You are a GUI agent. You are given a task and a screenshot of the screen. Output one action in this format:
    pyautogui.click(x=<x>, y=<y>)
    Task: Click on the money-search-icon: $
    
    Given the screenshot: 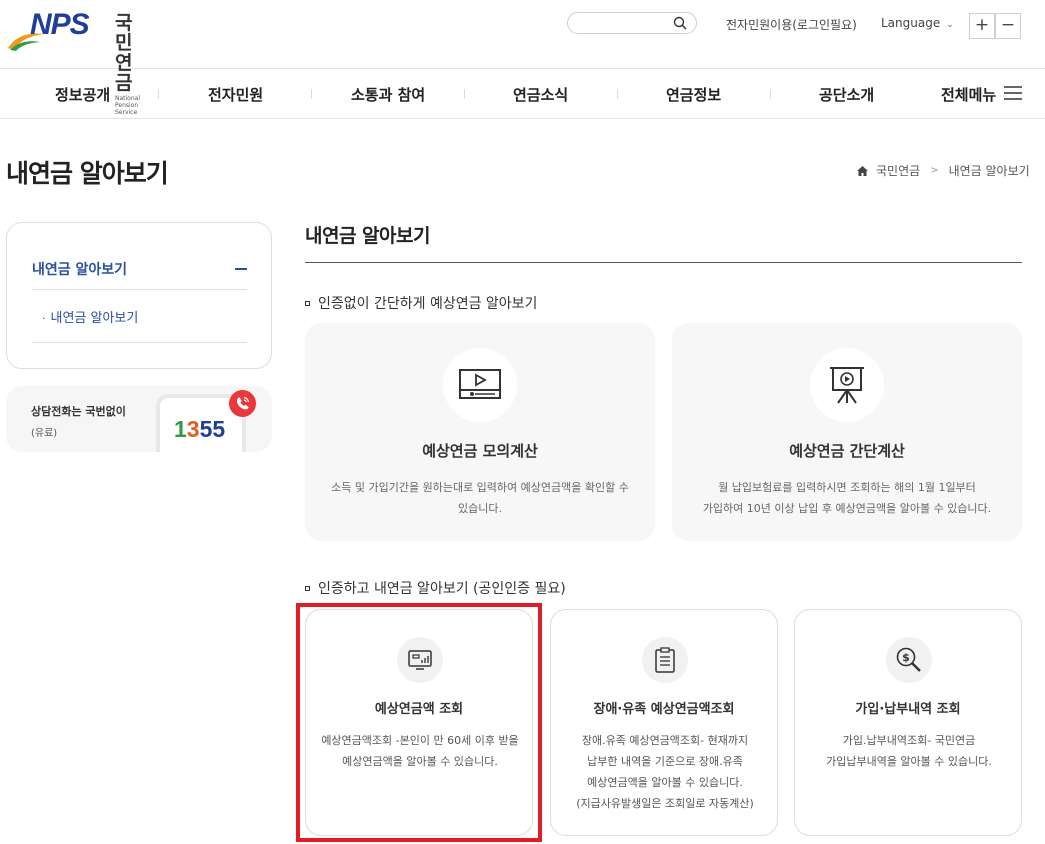 What is the action you would take?
    pyautogui.click(x=908, y=659)
    